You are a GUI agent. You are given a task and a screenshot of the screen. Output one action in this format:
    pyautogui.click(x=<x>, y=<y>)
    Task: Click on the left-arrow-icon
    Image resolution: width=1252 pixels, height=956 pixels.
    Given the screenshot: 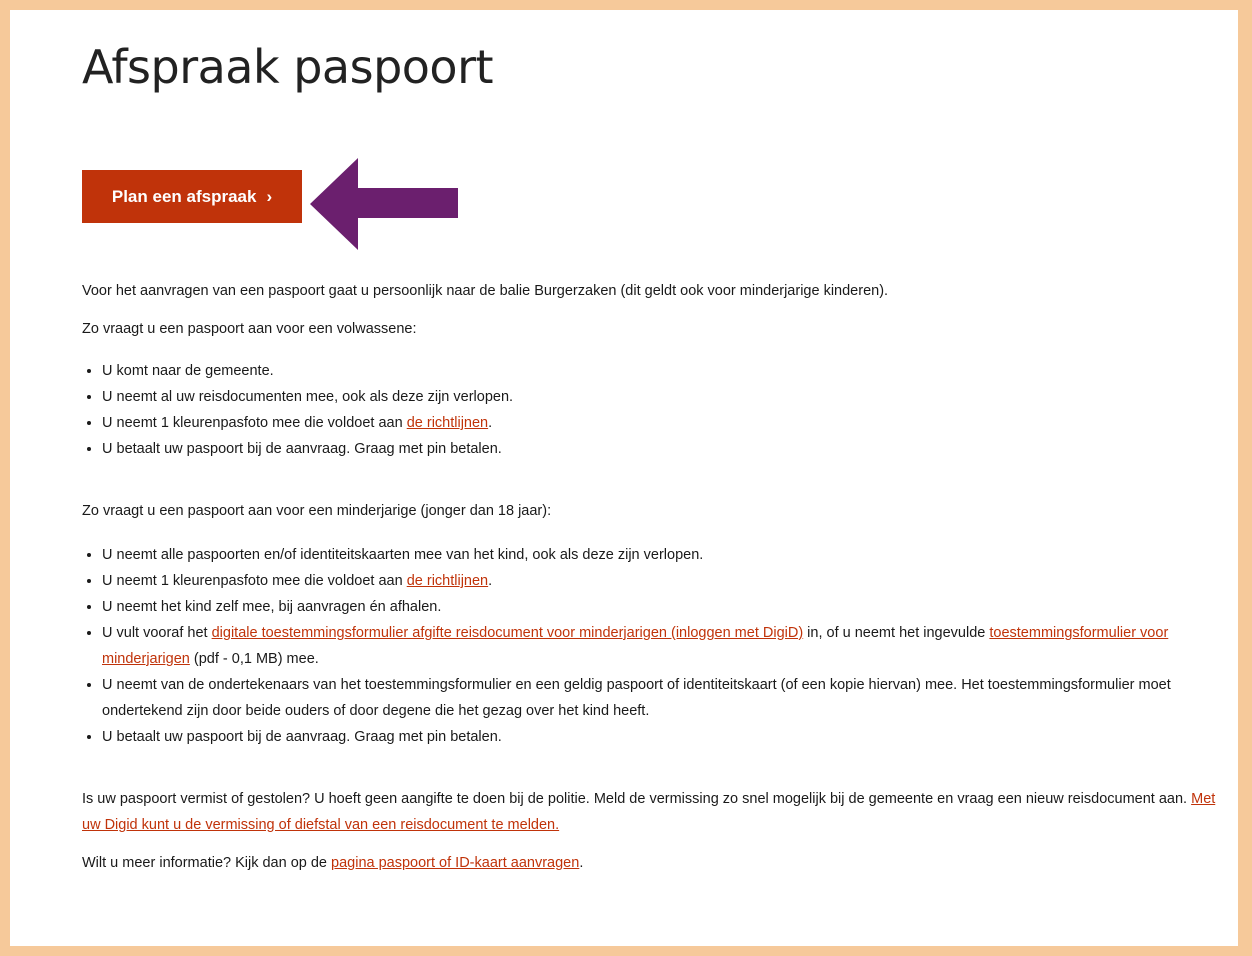 What is the action you would take?
    pyautogui.click(x=384, y=204)
    